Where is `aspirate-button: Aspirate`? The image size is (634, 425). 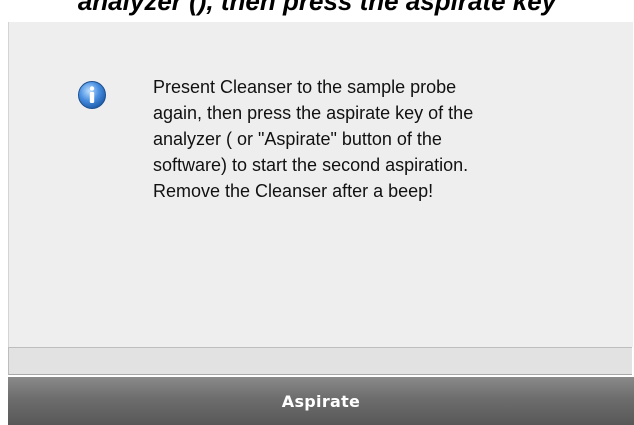
aspirate-button: Aspirate is located at coordinates (321, 401).